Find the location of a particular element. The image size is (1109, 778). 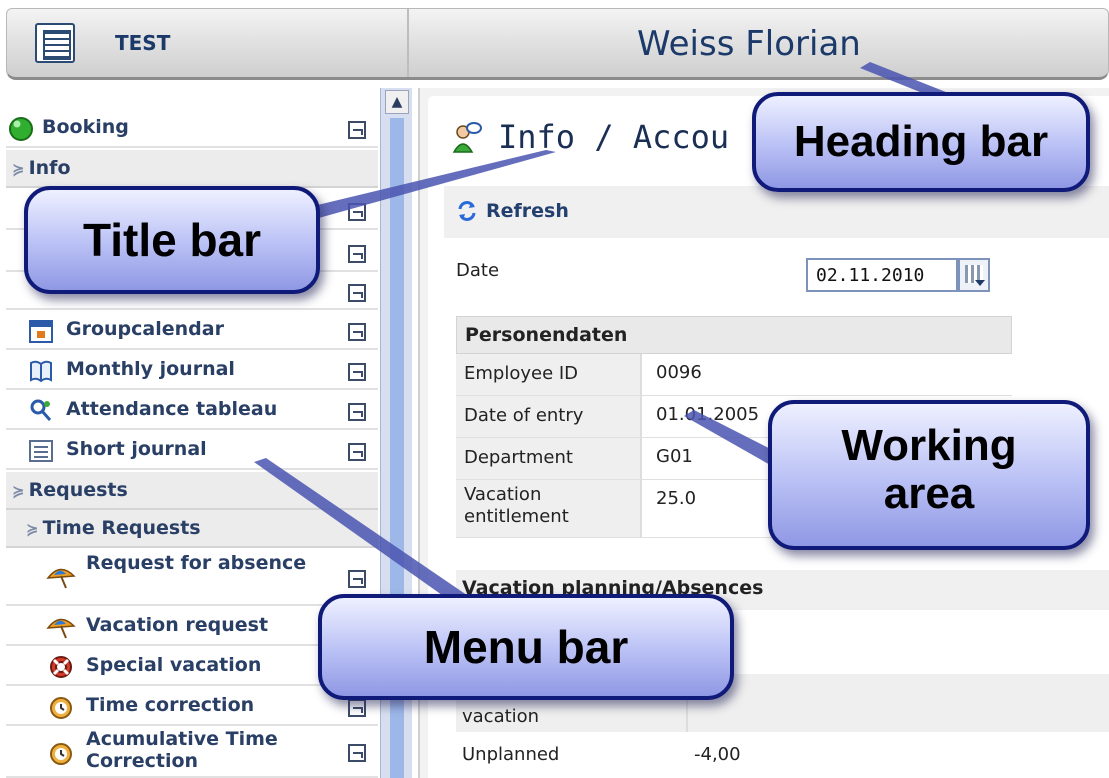

section-label: ≽ Time Requests is located at coordinates (113, 528).